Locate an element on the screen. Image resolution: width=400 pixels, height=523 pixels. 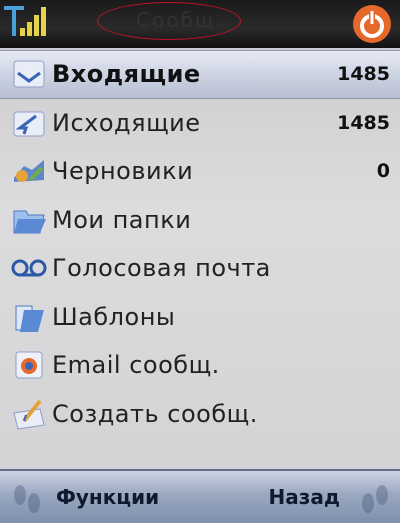
outbox-icon is located at coordinates (29, 124).